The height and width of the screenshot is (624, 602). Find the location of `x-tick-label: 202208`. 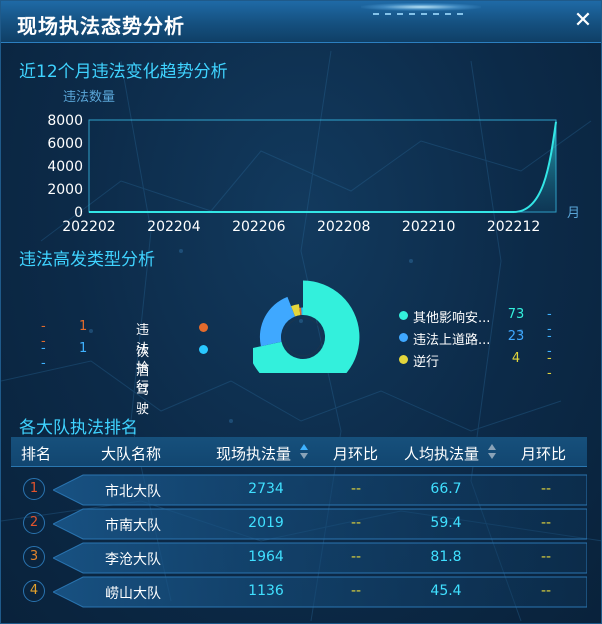

x-tick-label: 202208 is located at coordinates (343, 227).